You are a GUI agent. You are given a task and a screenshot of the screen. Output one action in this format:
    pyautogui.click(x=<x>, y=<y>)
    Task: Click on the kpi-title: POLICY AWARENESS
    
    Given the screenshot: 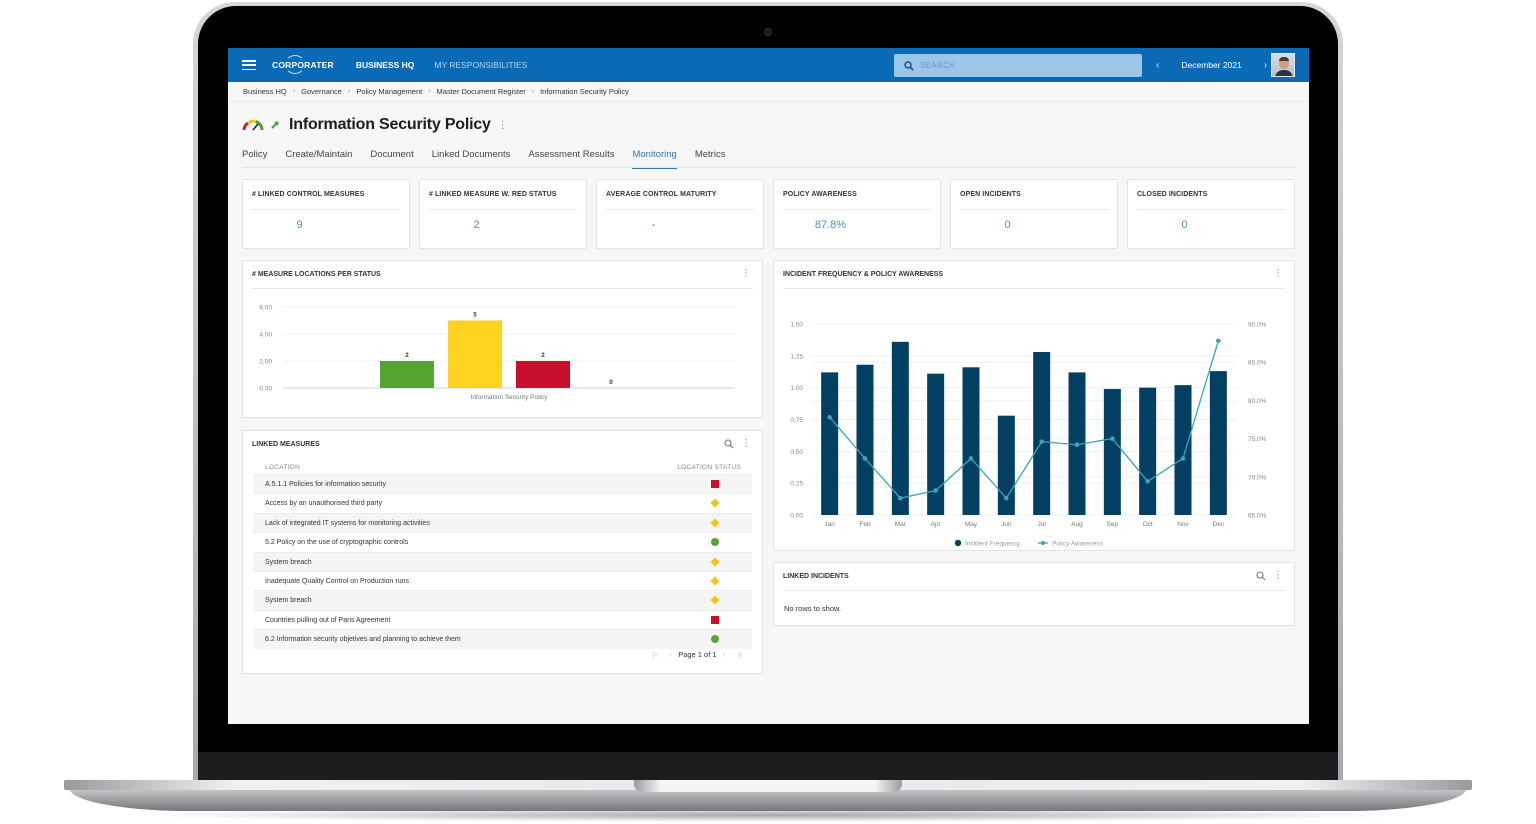 What is the action you would take?
    pyautogui.click(x=820, y=194)
    